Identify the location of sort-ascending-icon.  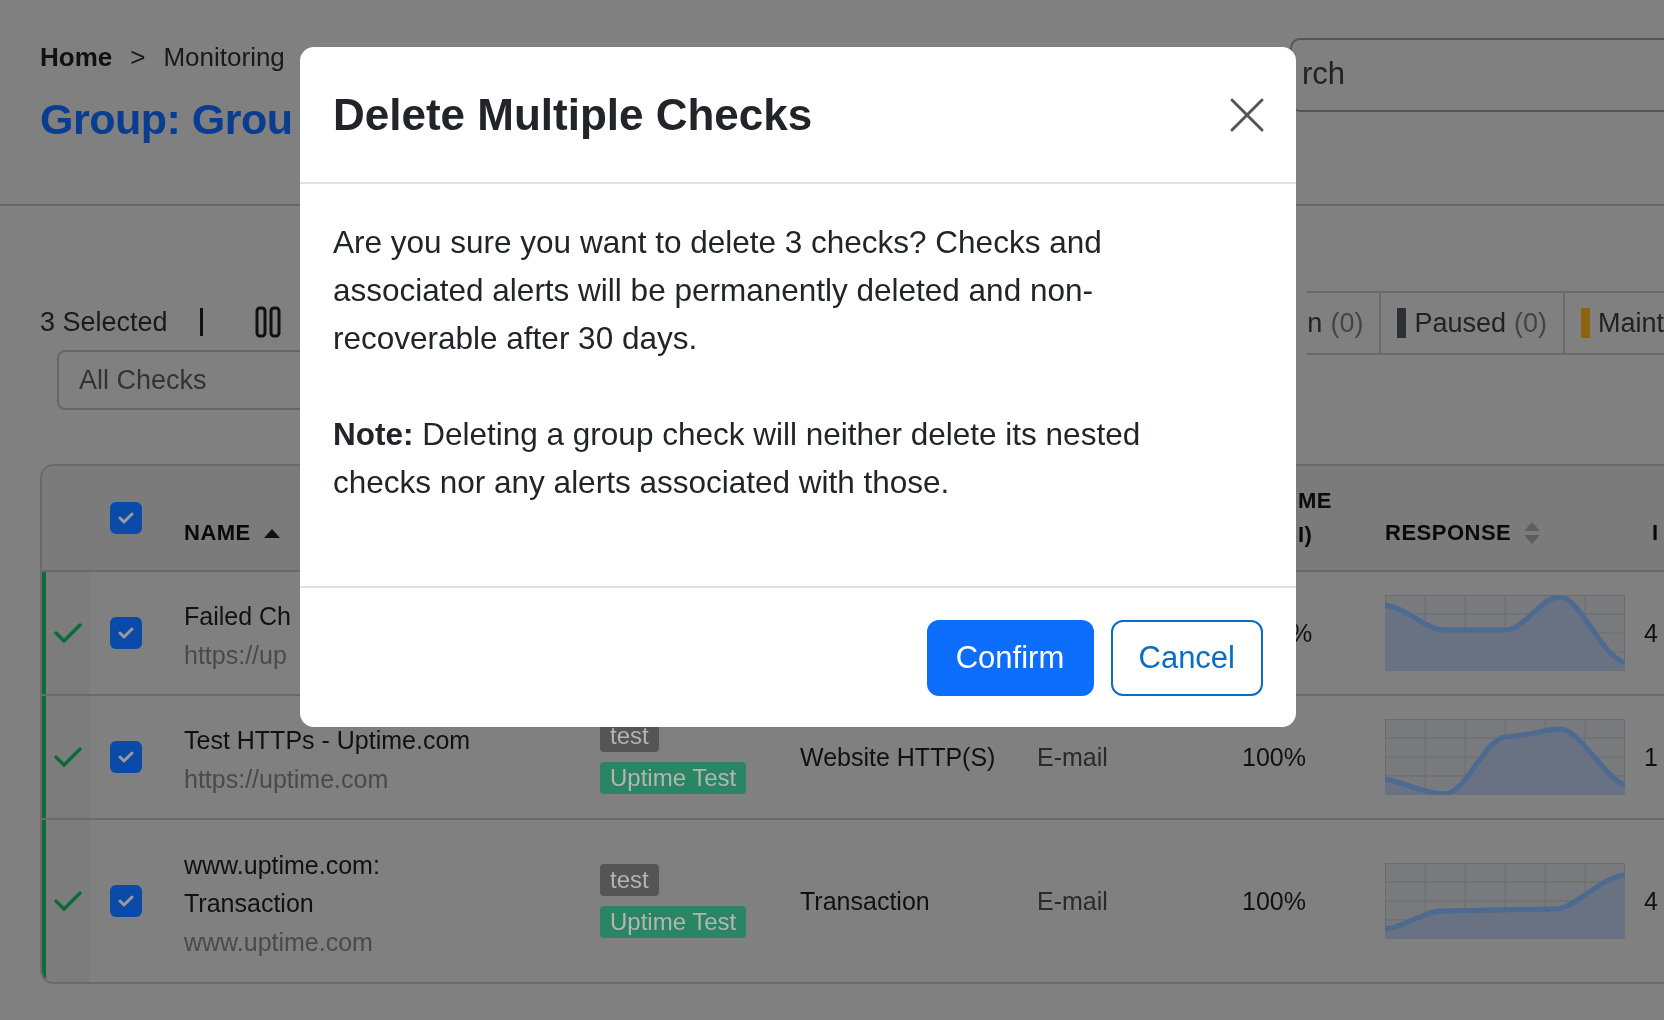
(271, 533).